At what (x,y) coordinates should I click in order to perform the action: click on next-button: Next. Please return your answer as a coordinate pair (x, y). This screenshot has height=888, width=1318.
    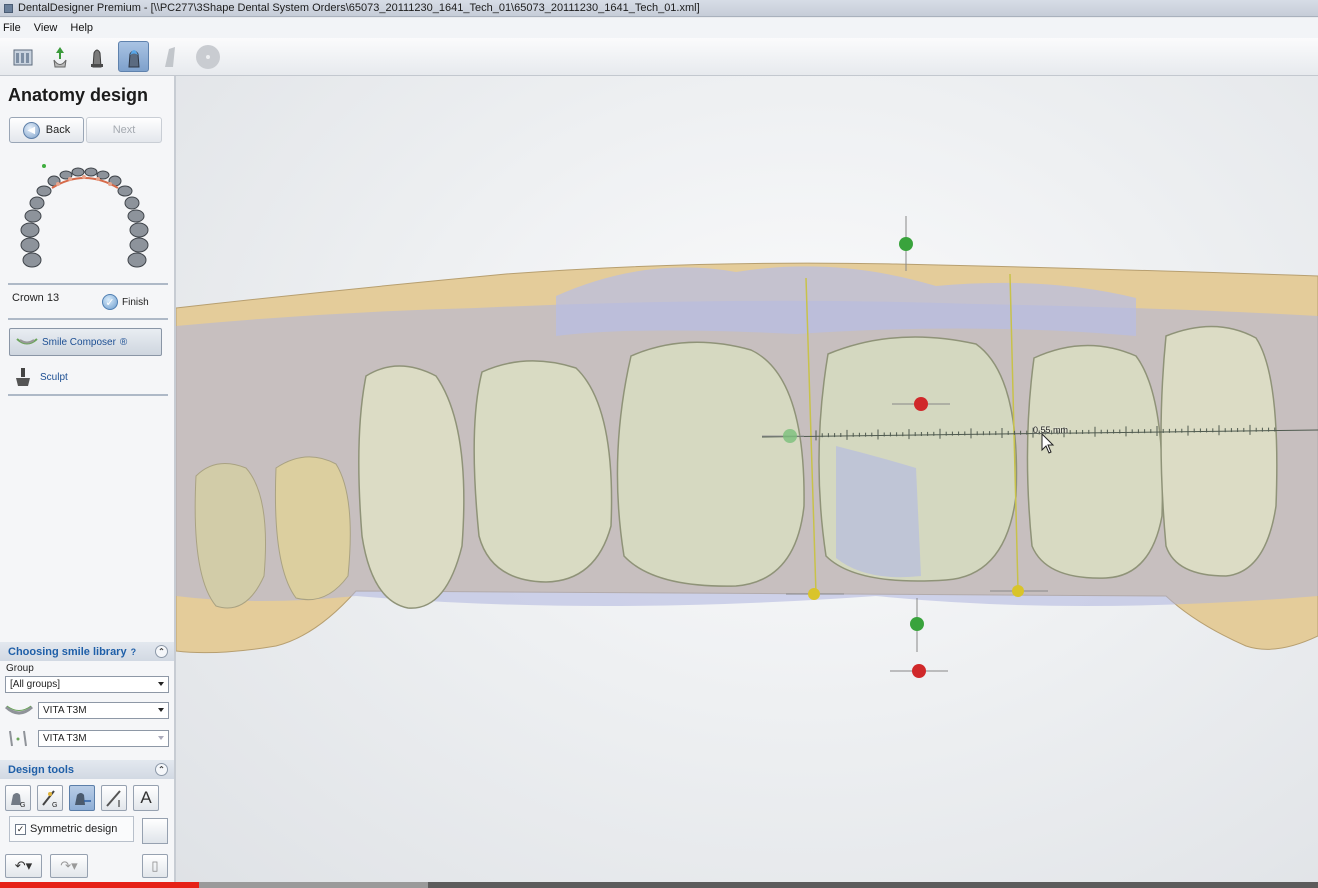
    Looking at the image, I should click on (124, 130).